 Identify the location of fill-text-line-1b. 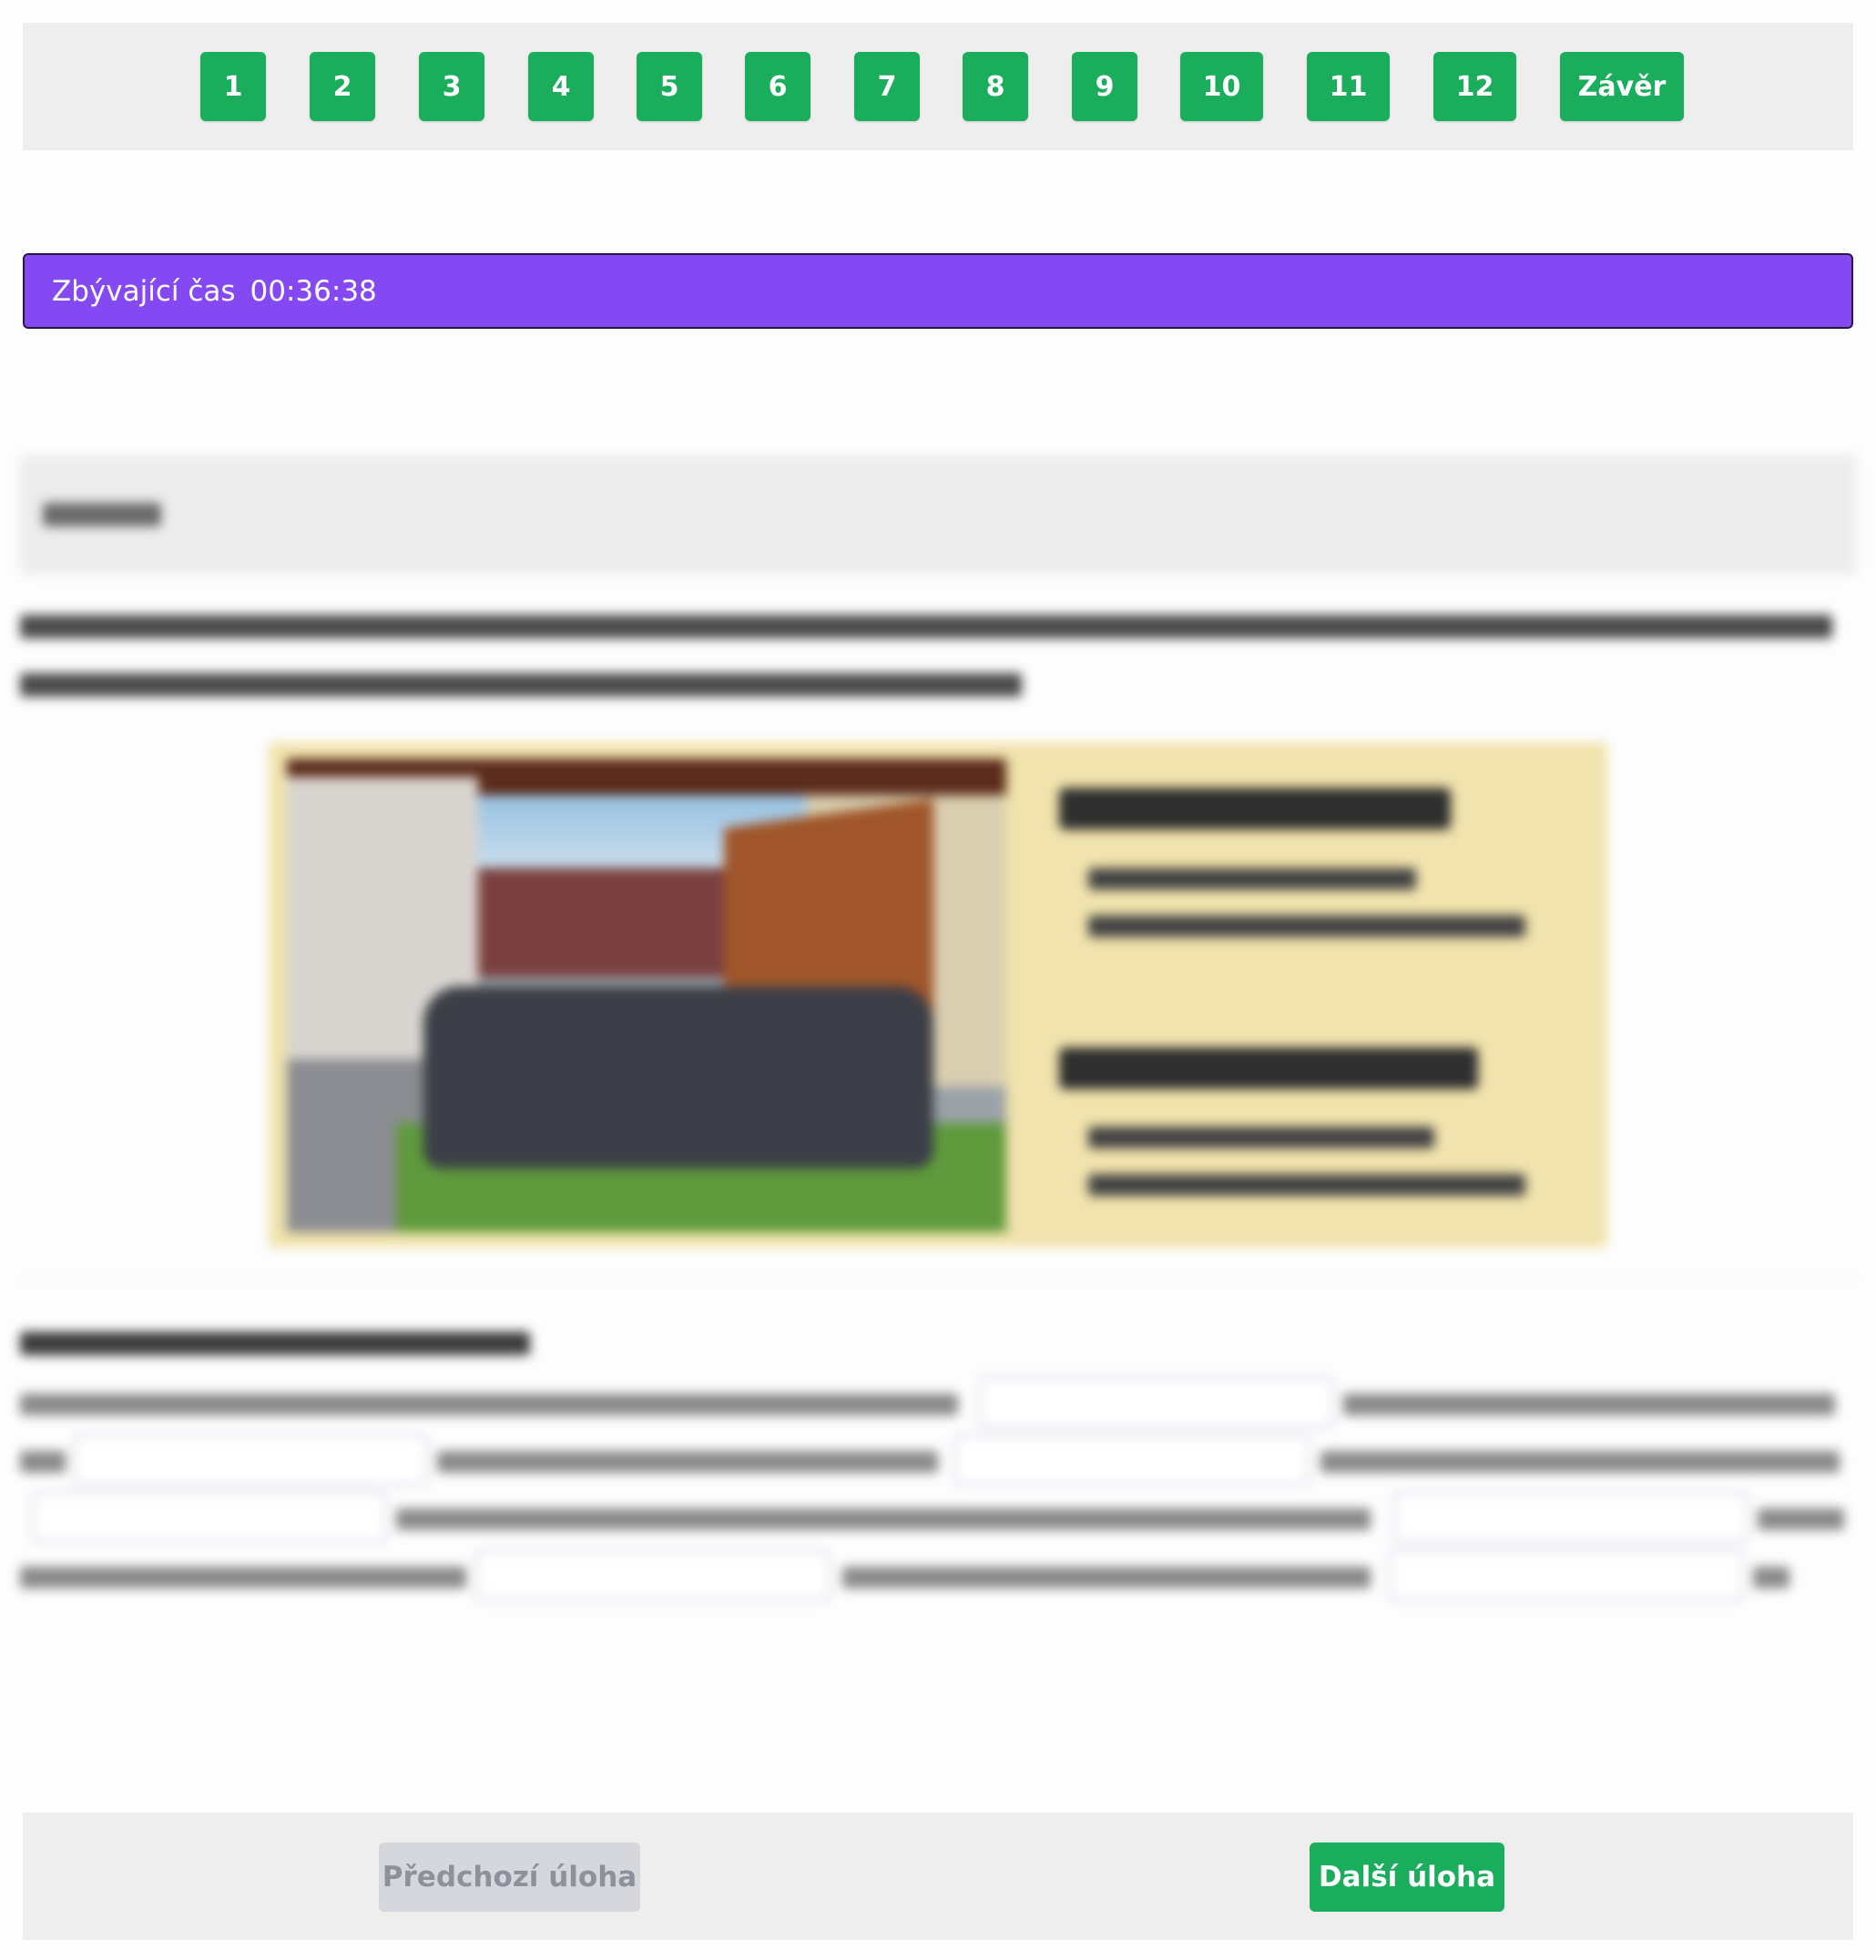
(1589, 1404).